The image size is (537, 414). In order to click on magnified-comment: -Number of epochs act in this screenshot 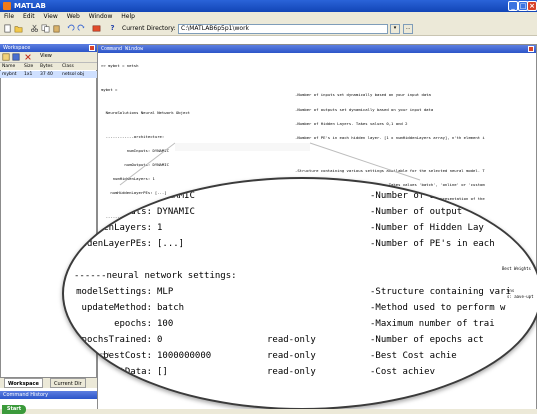, I will do `click(427, 340)`.